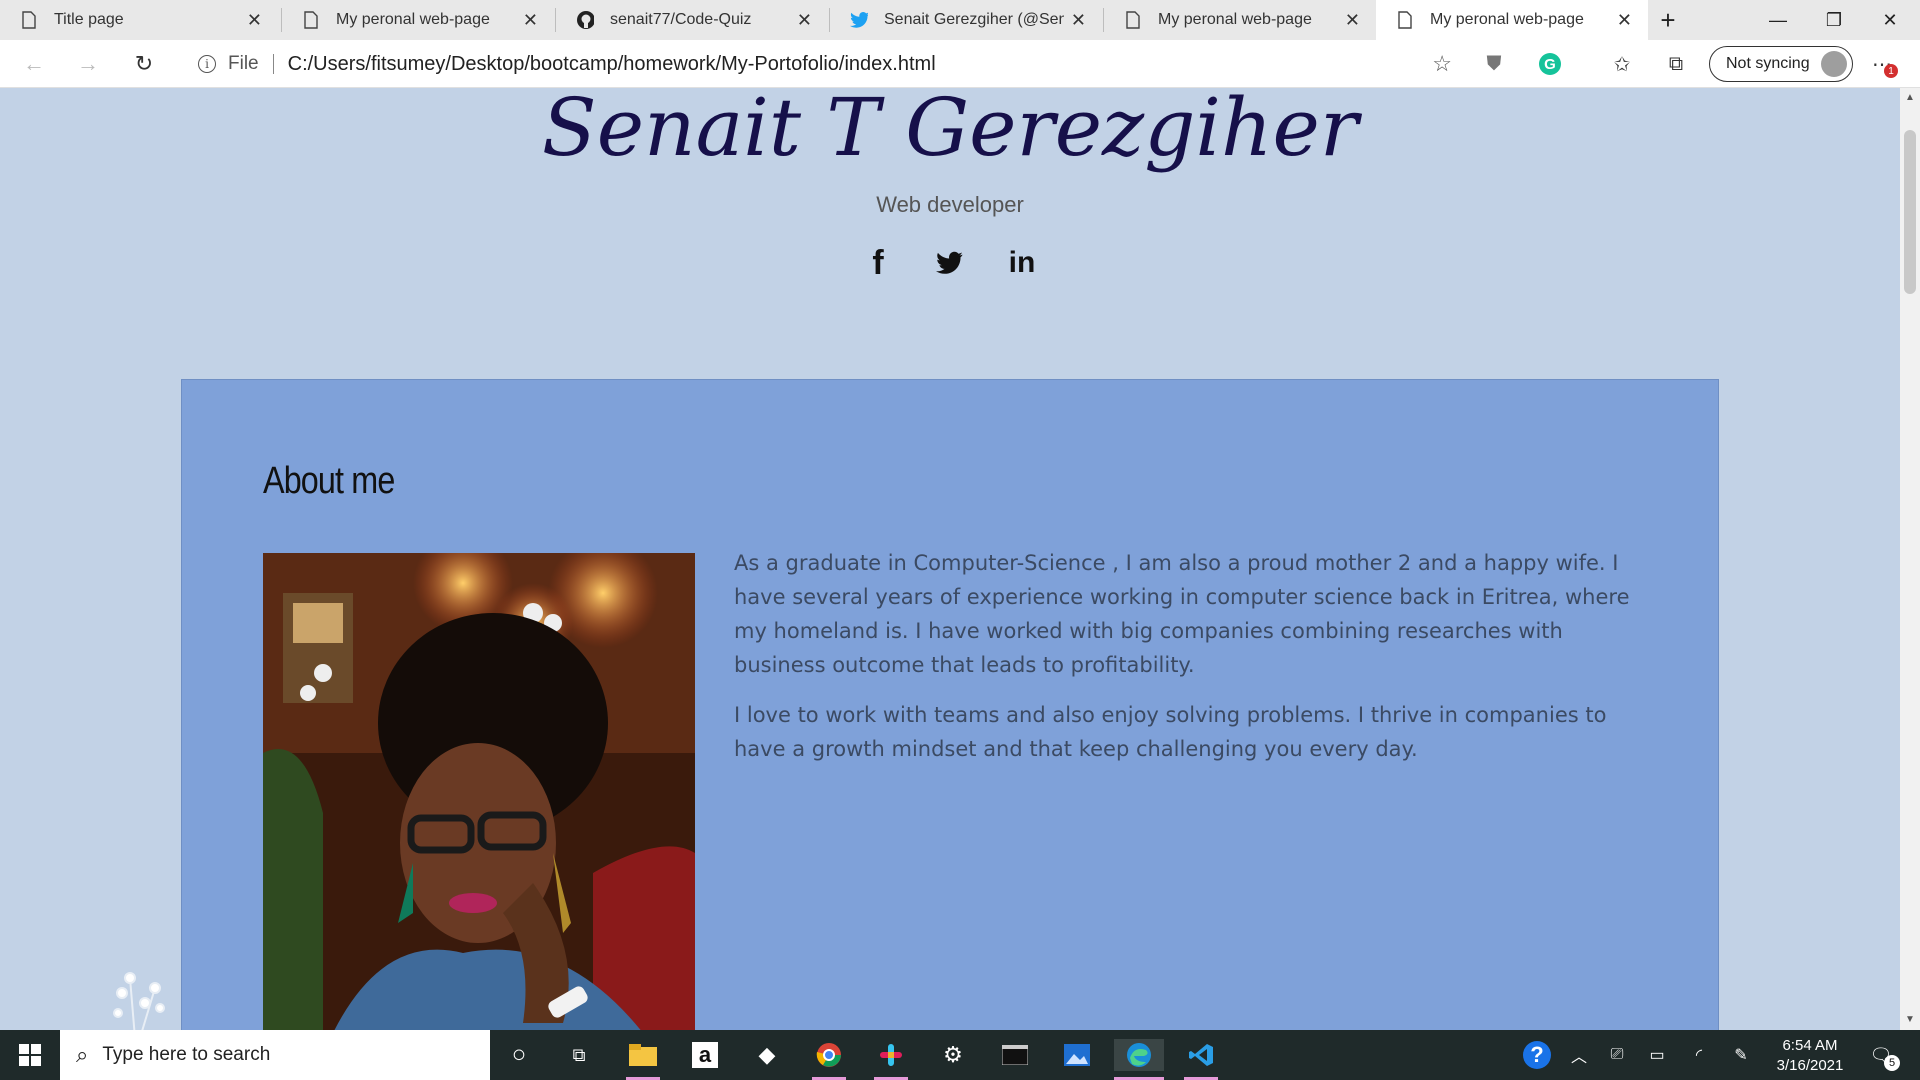 This screenshot has width=1920, height=1080. Describe the element at coordinates (891, 1059) in the screenshot. I see `slack-icon` at that location.